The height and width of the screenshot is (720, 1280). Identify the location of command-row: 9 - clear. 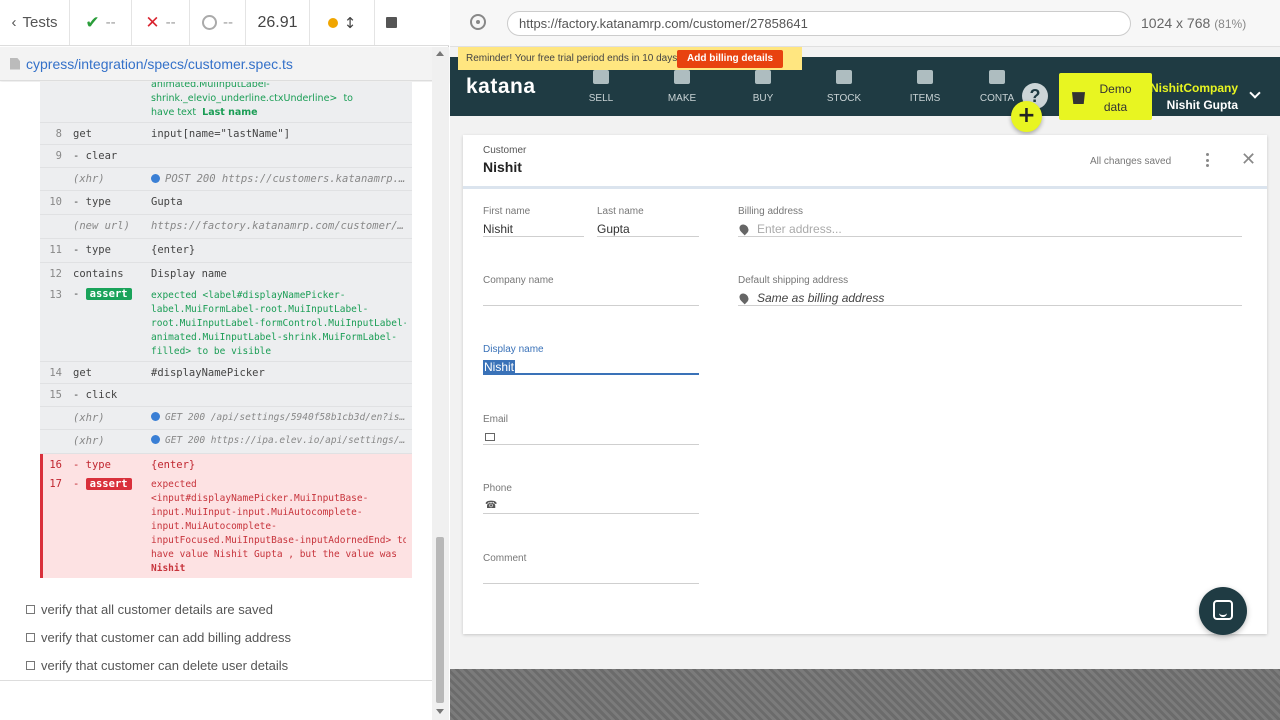
(226, 156).